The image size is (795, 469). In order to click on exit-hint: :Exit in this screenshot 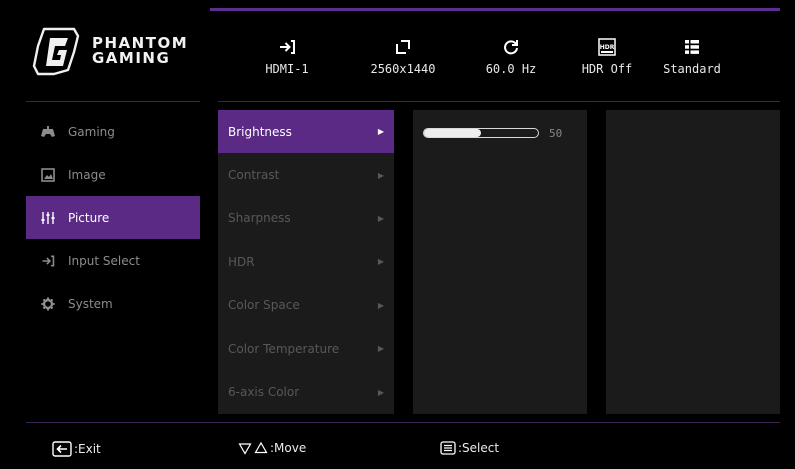, I will do `click(76, 449)`.